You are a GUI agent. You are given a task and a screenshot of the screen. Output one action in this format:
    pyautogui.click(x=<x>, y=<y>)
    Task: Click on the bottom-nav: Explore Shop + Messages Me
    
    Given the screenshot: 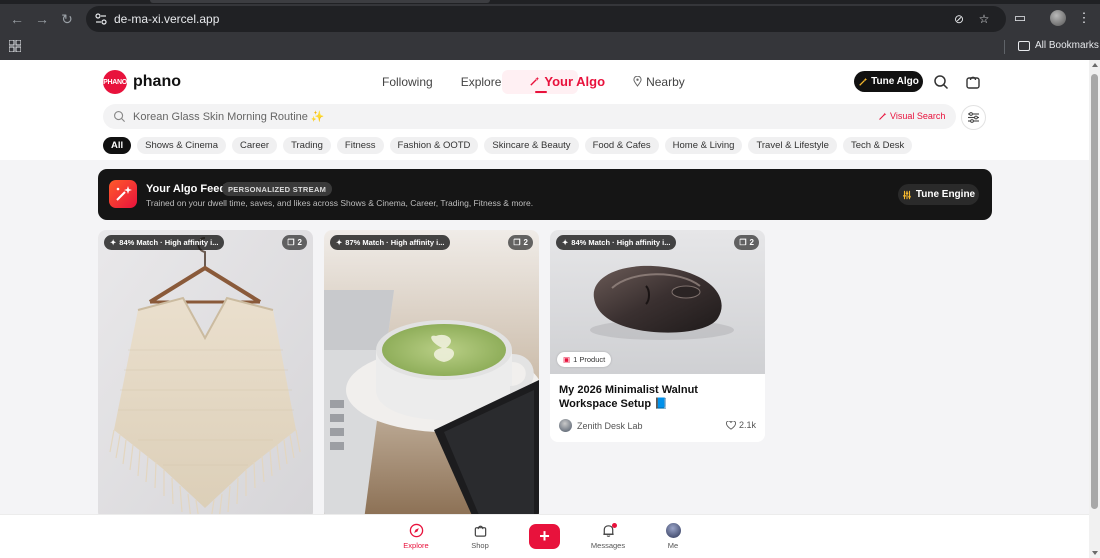 What is the action you would take?
    pyautogui.click(x=544, y=536)
    